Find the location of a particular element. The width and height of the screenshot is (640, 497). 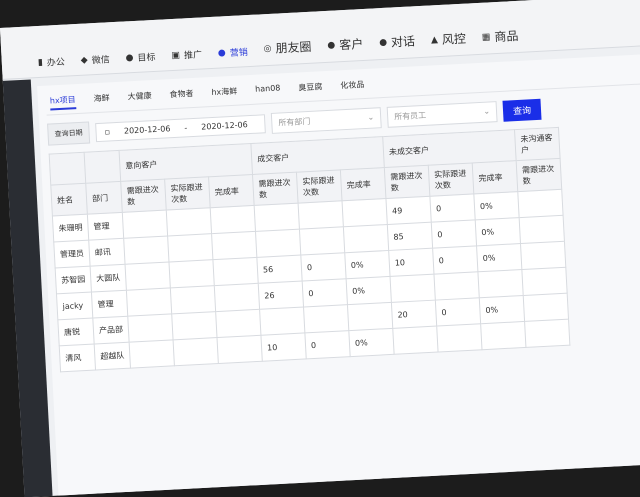

tab-1: 海鲜 is located at coordinates (101, 100).